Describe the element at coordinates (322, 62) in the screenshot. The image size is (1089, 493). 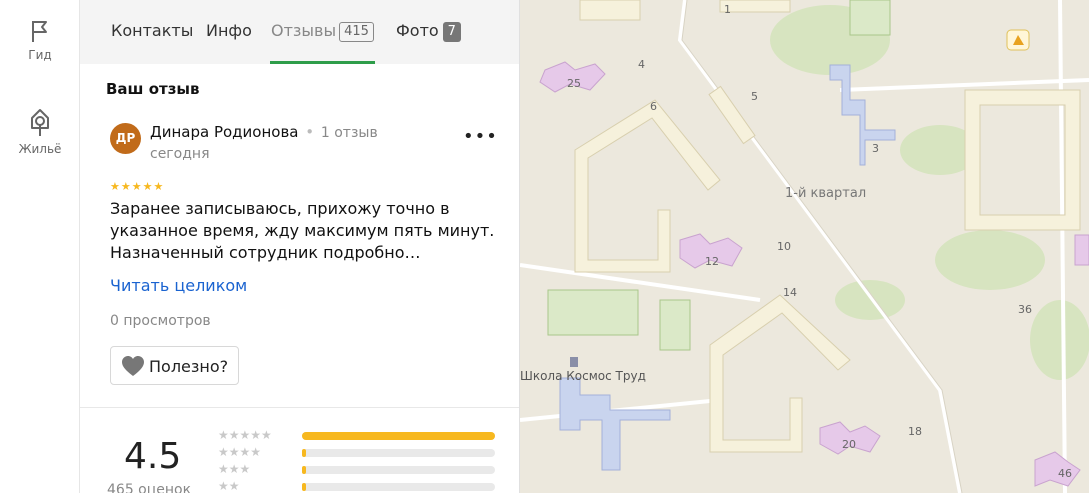
I see `active-tab-indicator` at that location.